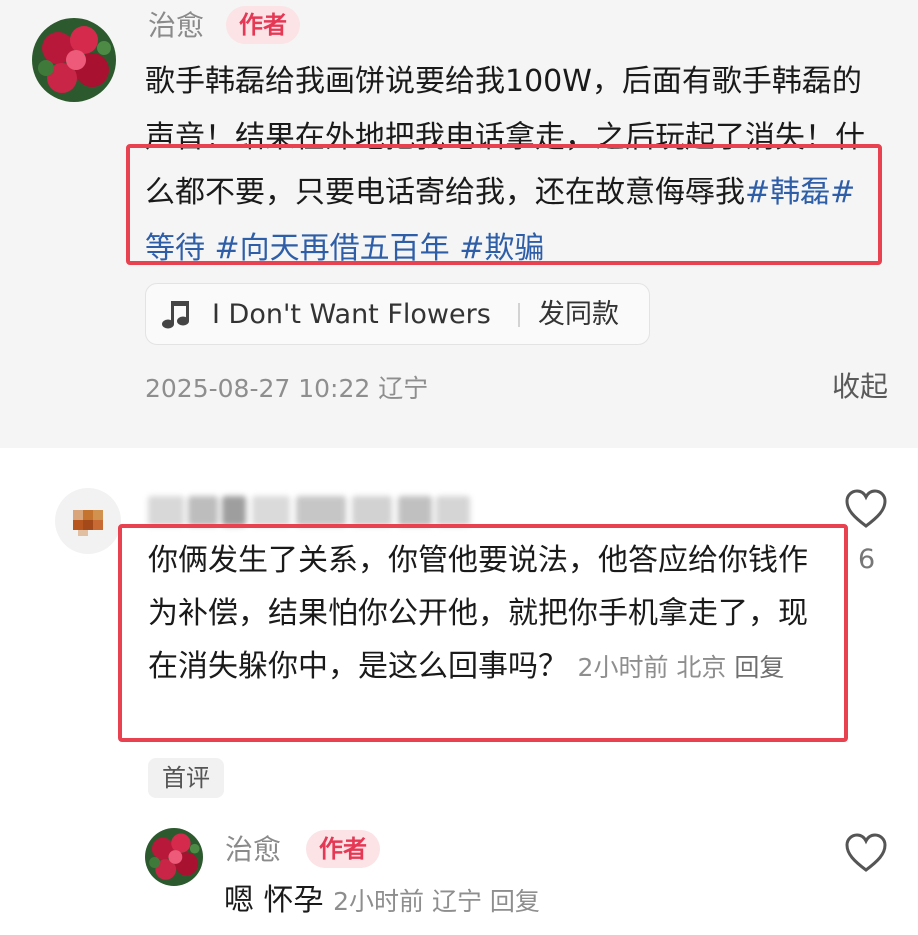 The height and width of the screenshot is (935, 918). I want to click on music-divider, so click(519, 315).